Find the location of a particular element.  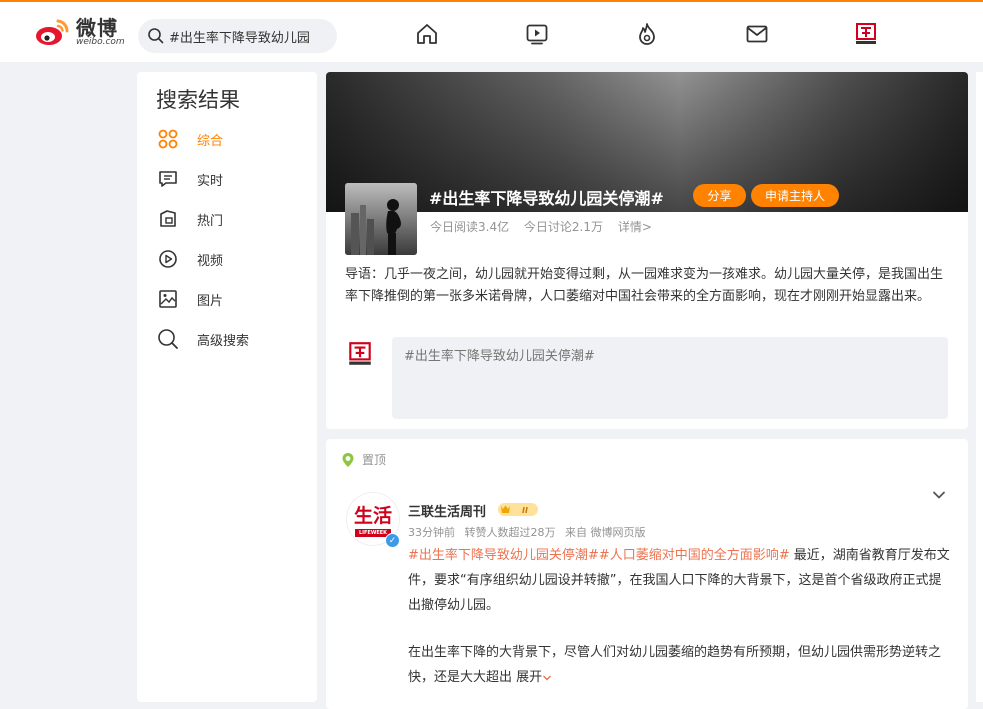

expand-chevron-icon is located at coordinates (547, 677).